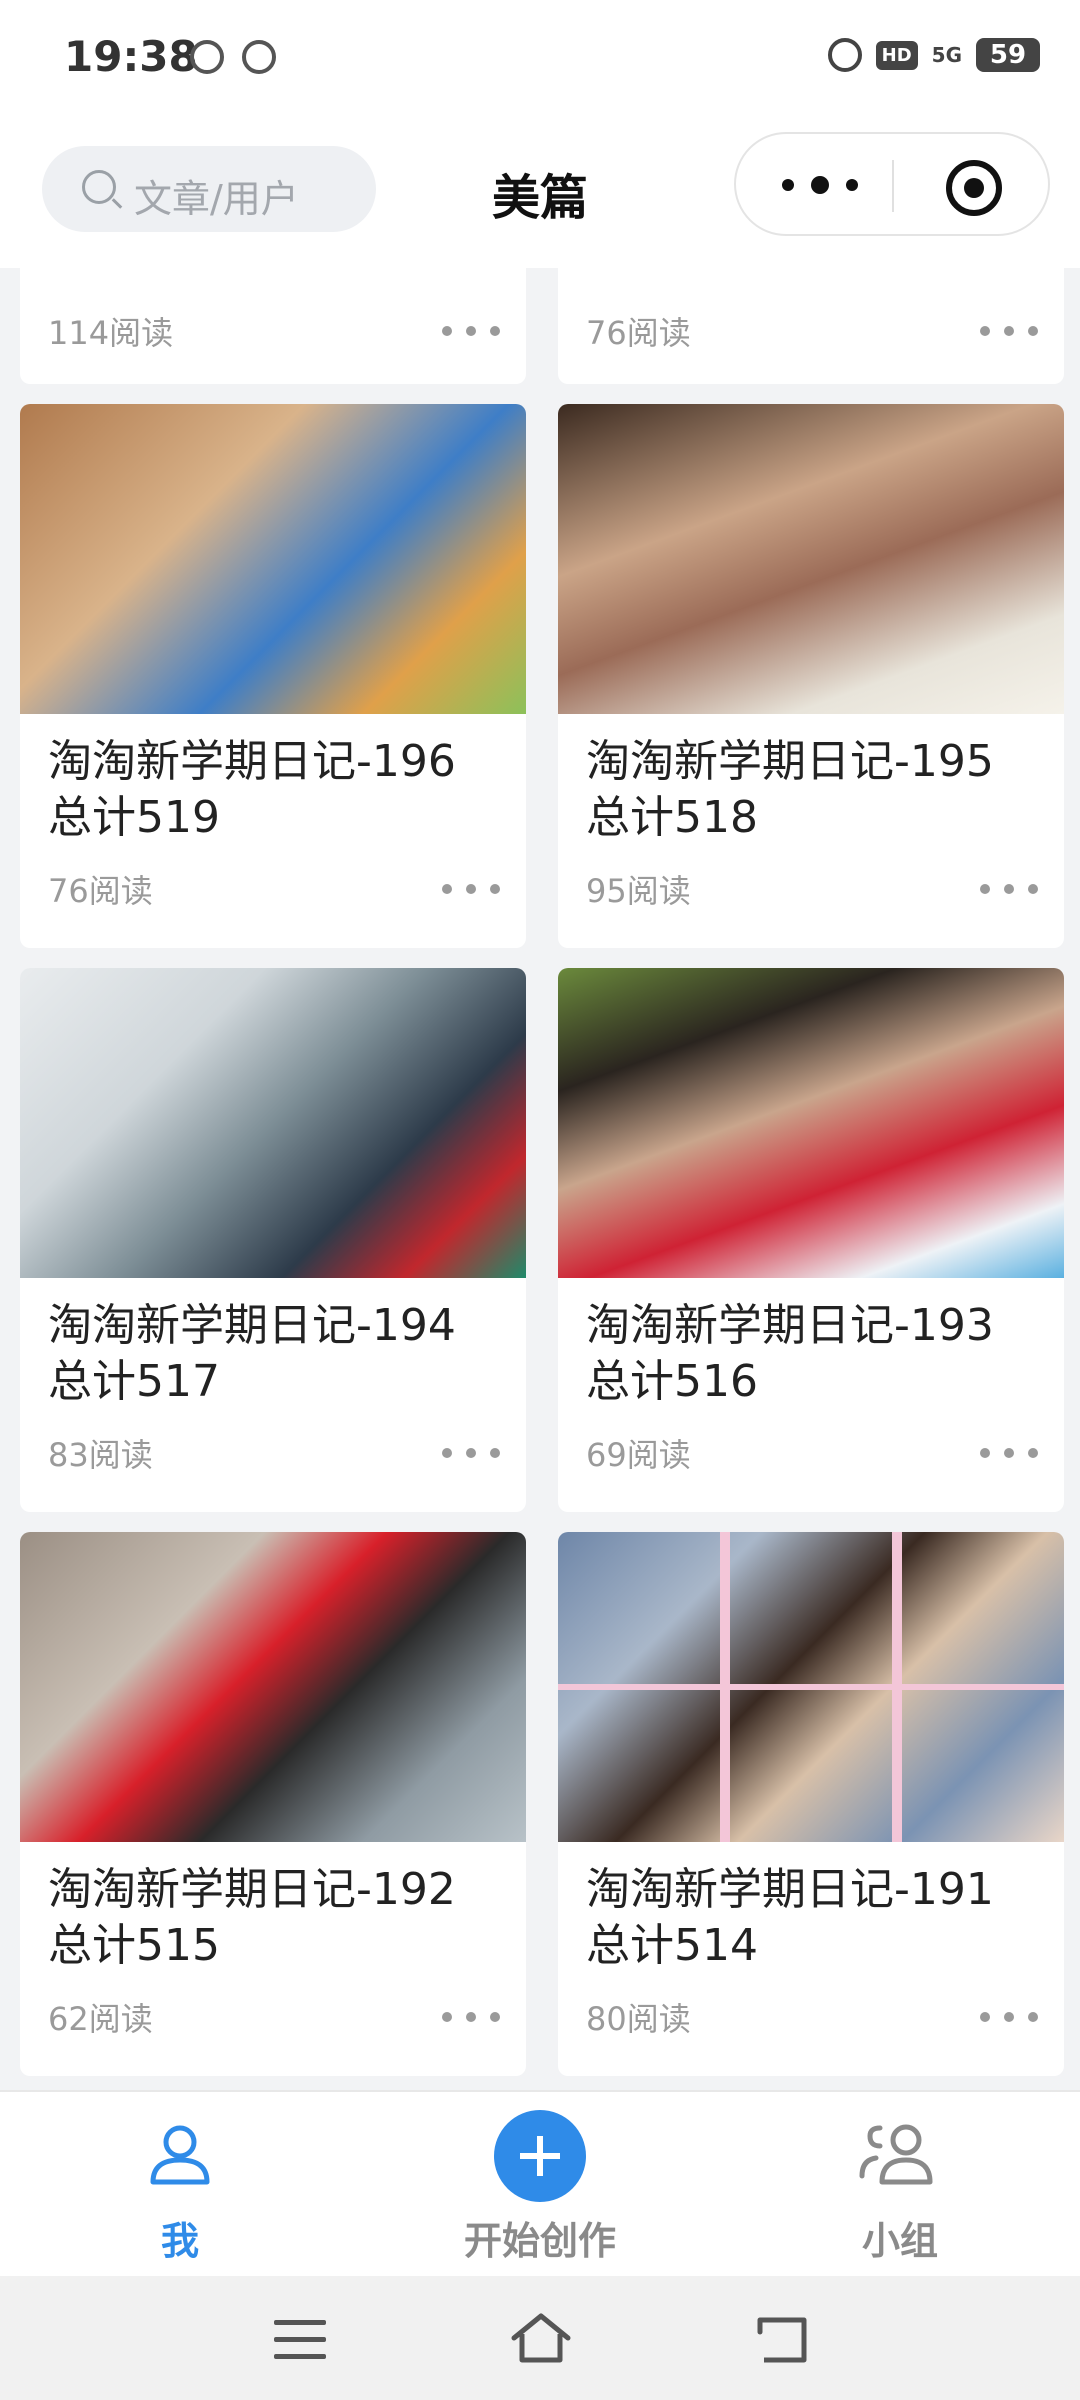 Image resolution: width=1080 pixels, height=2400 pixels. What do you see at coordinates (844, 55) in the screenshot?
I see `alarm-icon` at bounding box center [844, 55].